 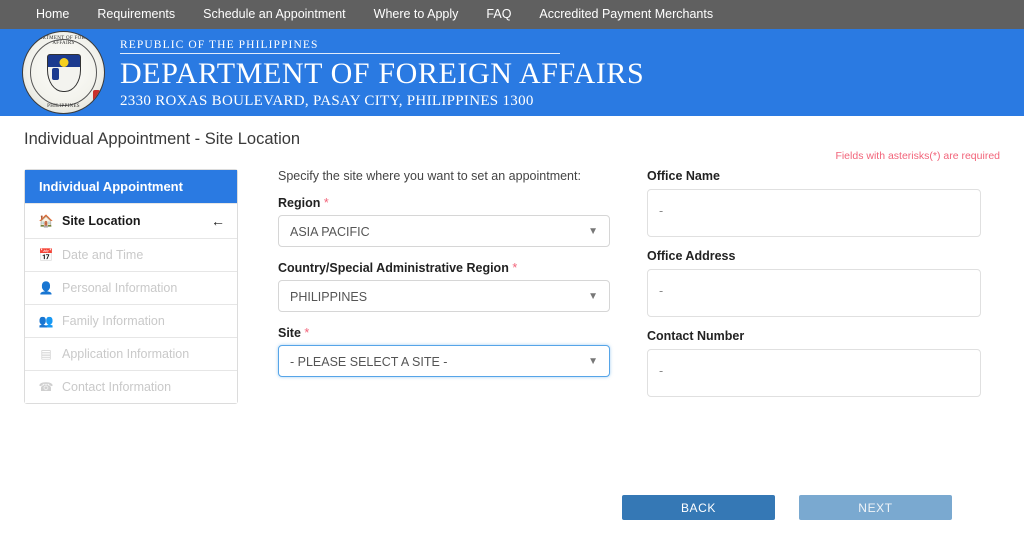 I want to click on form-actions: BACK NEXT, so click(x=787, y=507).